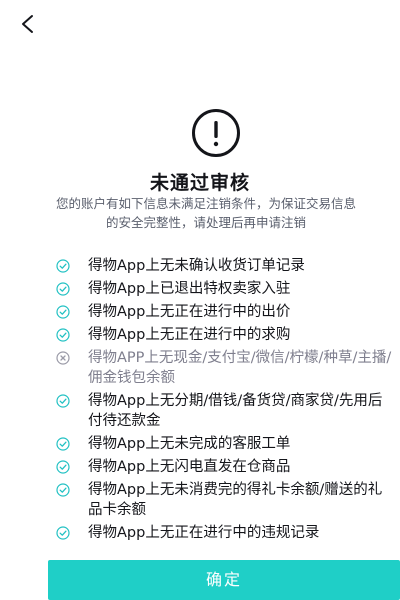  What do you see at coordinates (235, 500) in the screenshot?
I see `checklist-item-text: 得物App上无未消费完的得礼卡余额/赠送的礼品卡余额` at bounding box center [235, 500].